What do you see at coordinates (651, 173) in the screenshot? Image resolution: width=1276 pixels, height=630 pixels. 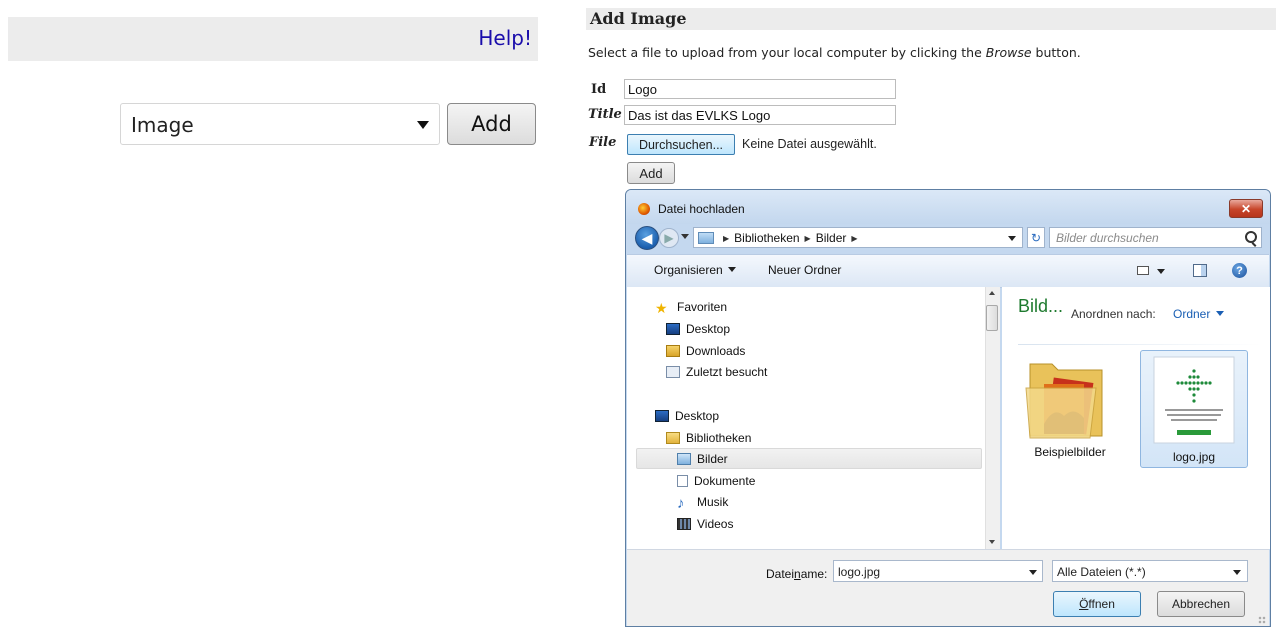 I see `add-image-button: Add` at bounding box center [651, 173].